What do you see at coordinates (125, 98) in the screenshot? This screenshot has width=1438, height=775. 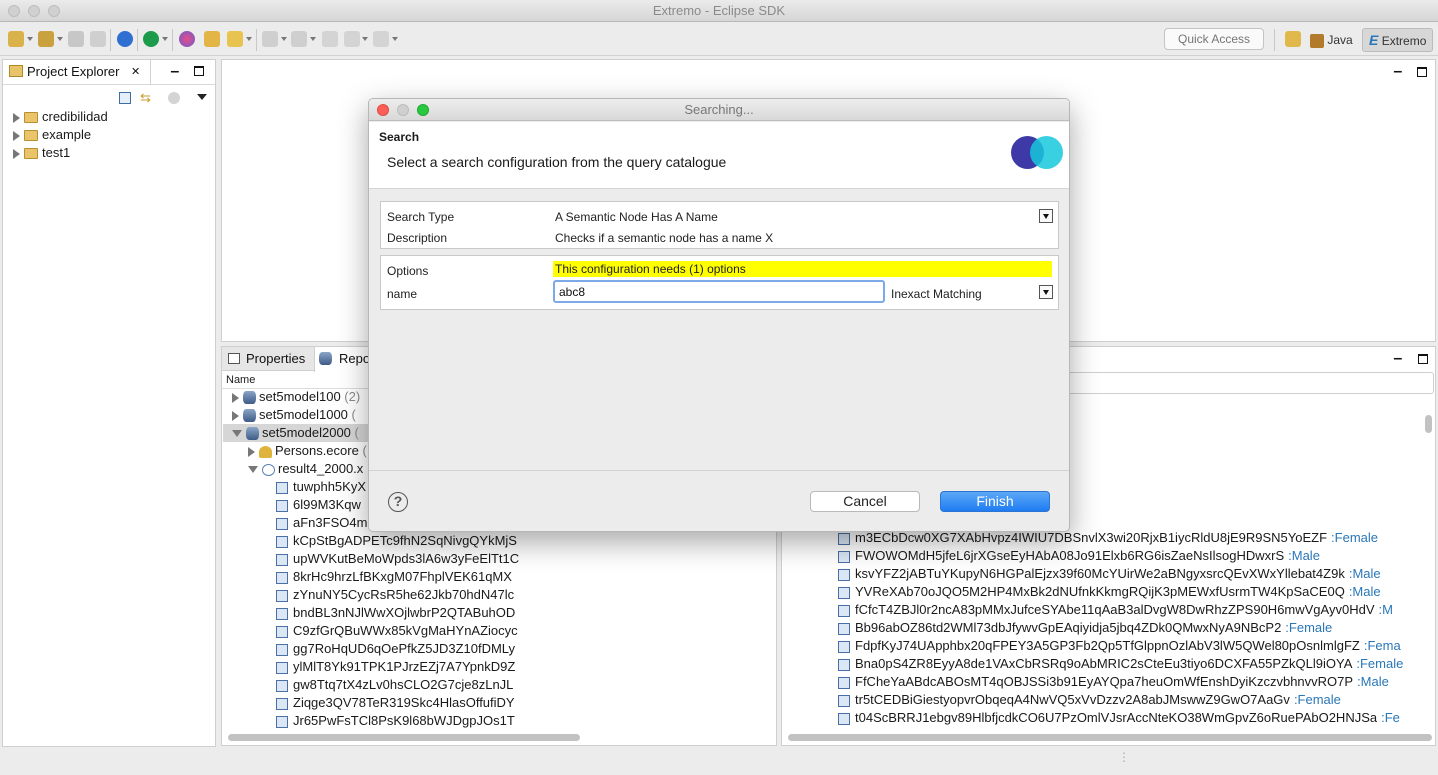 I see `collapse-all-icon` at bounding box center [125, 98].